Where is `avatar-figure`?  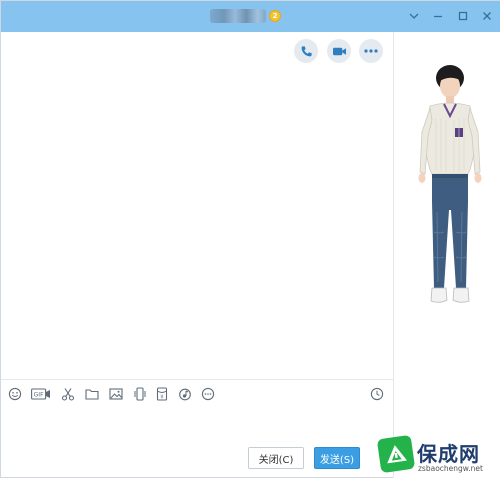 avatar-figure is located at coordinates (450, 184).